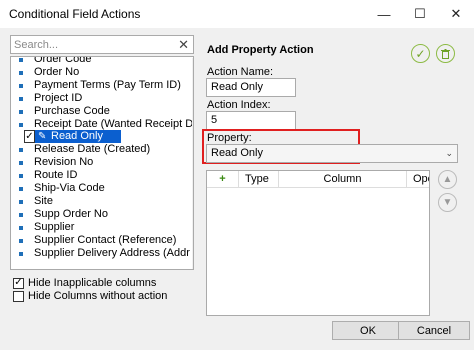 This screenshot has width=474, height=350. I want to click on list-scrollbar-thumb, so click(193, 238).